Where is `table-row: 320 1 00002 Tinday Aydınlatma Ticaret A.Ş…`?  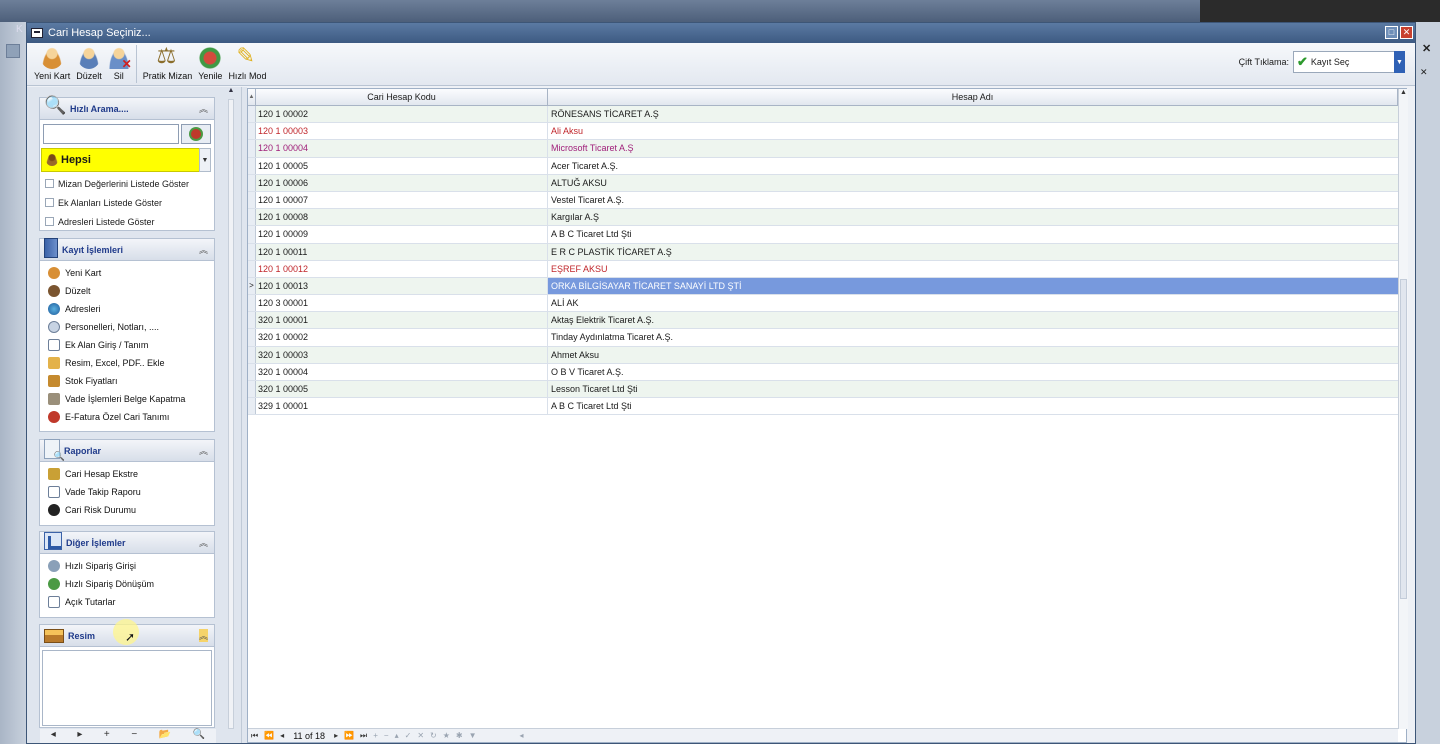 table-row: 320 1 00002 Tinday Aydınlatma Ticaret A.Ş… is located at coordinates (823, 338).